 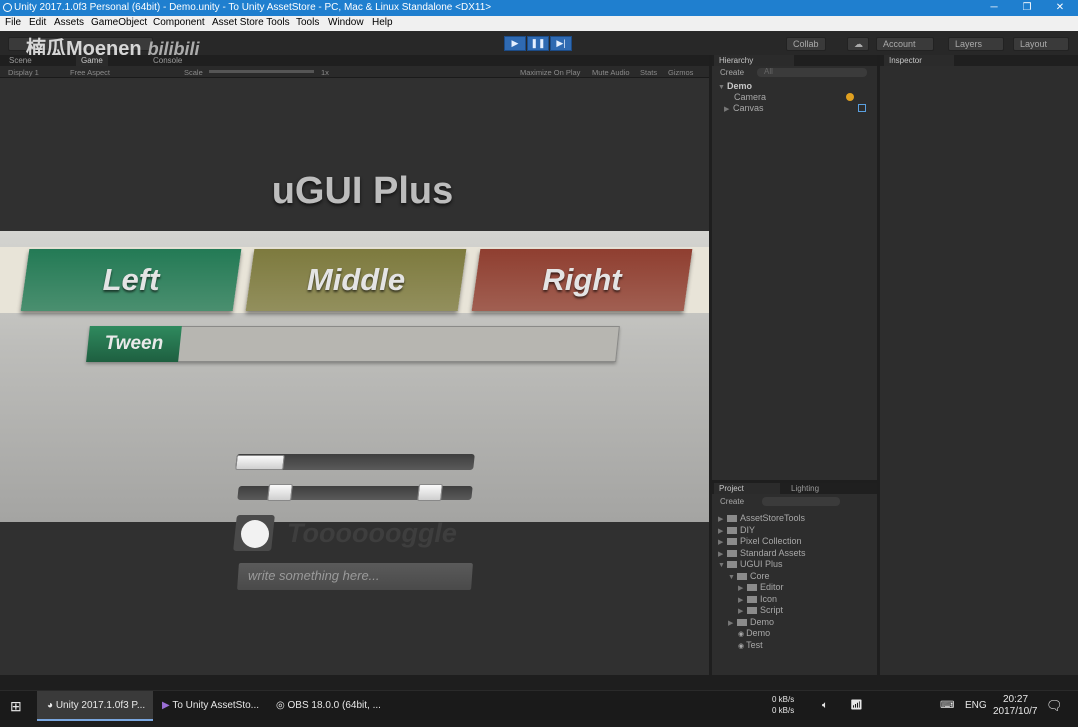 What do you see at coordinates (801, 501) in the screenshot?
I see `project-search-input` at bounding box center [801, 501].